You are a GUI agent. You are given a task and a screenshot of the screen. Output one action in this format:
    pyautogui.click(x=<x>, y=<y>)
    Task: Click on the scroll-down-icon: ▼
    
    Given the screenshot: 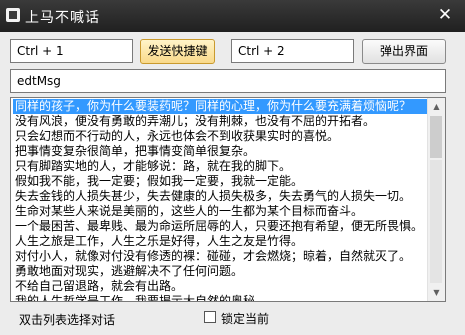 What is the action you would take?
    pyautogui.click(x=436, y=292)
    